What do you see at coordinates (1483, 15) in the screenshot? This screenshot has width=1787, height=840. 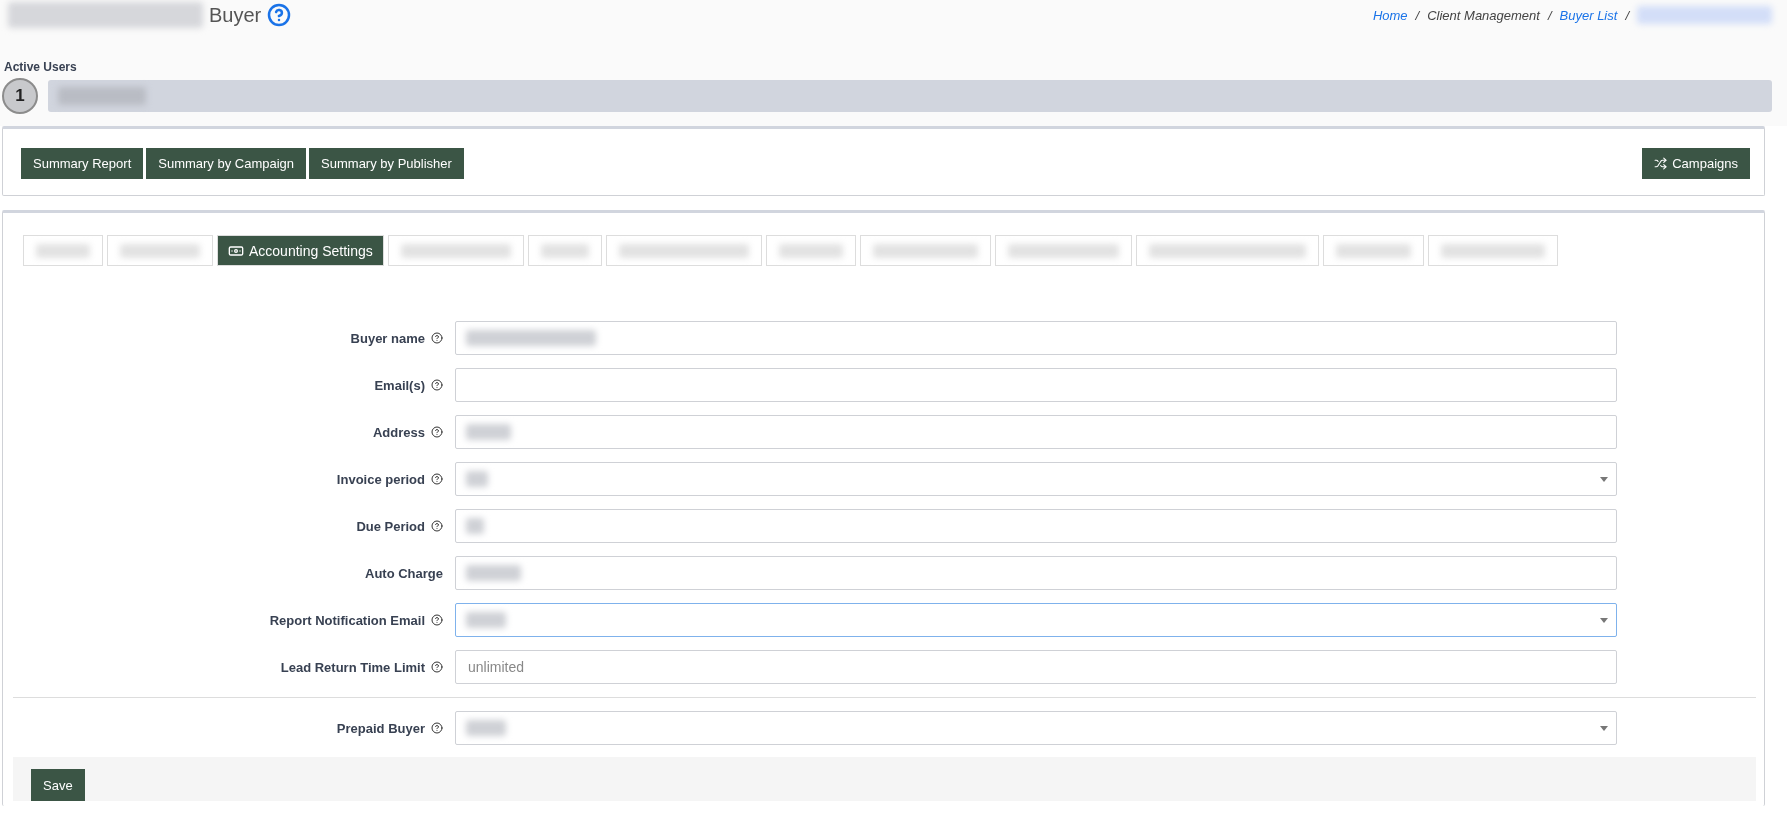 I see `breadcrumb-item: Client Management` at bounding box center [1483, 15].